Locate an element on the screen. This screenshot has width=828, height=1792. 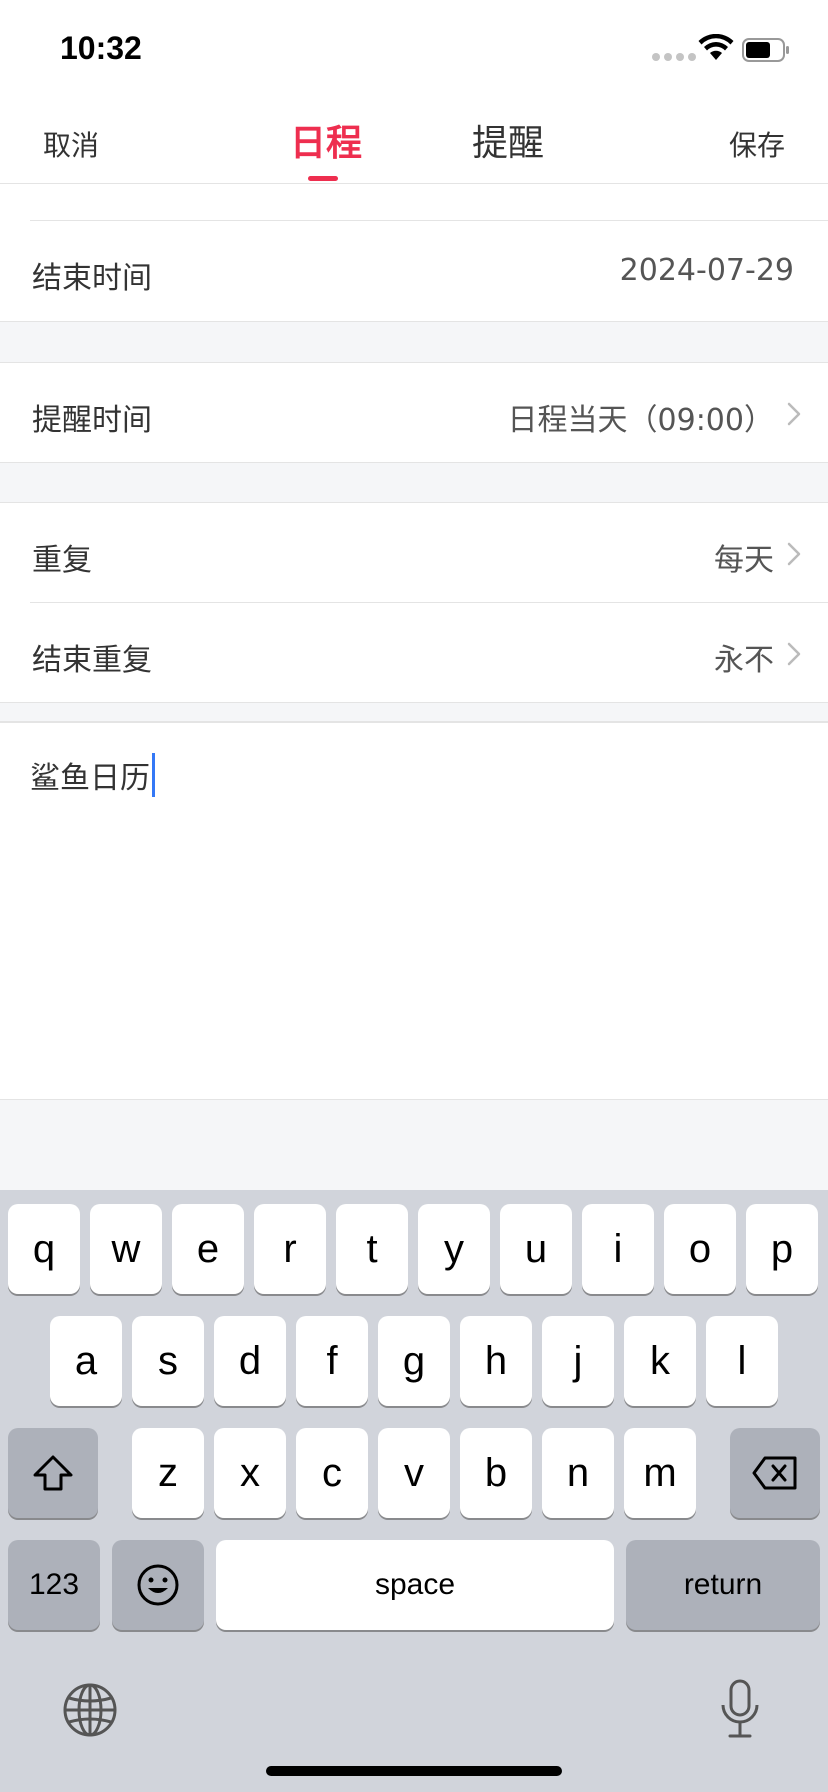
text-caret is located at coordinates (153, 775).